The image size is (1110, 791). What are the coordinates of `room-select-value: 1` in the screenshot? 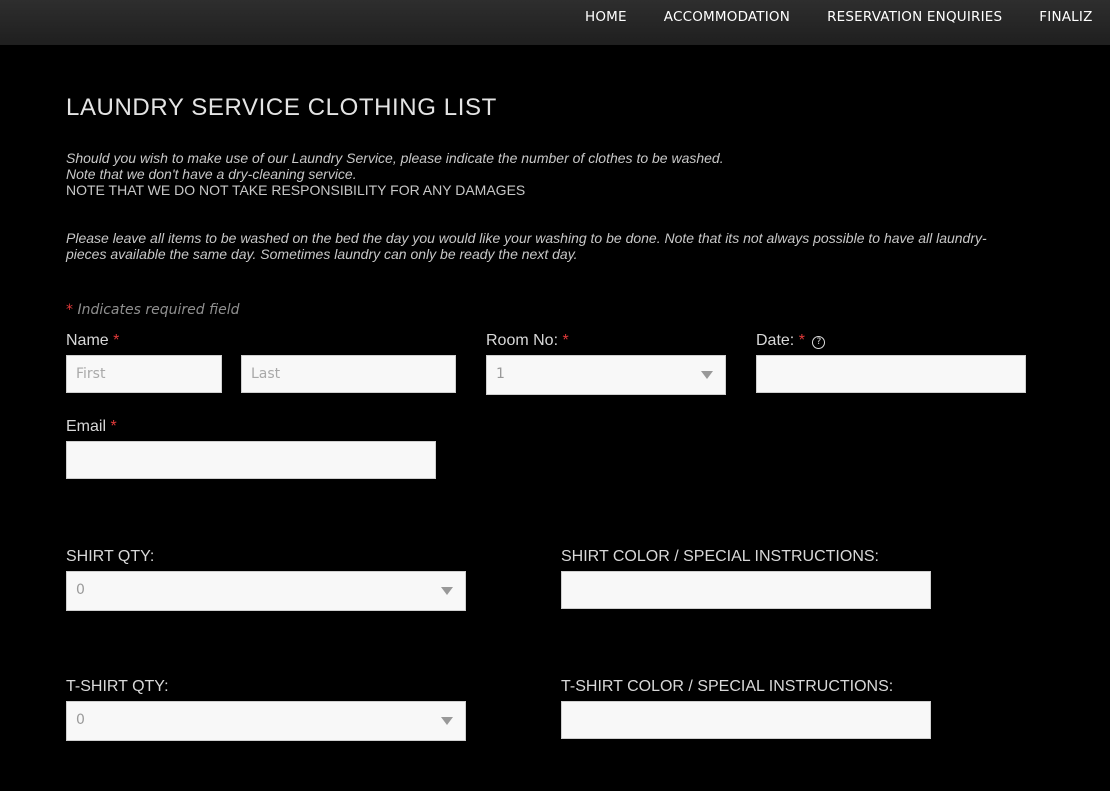 It's located at (500, 374).